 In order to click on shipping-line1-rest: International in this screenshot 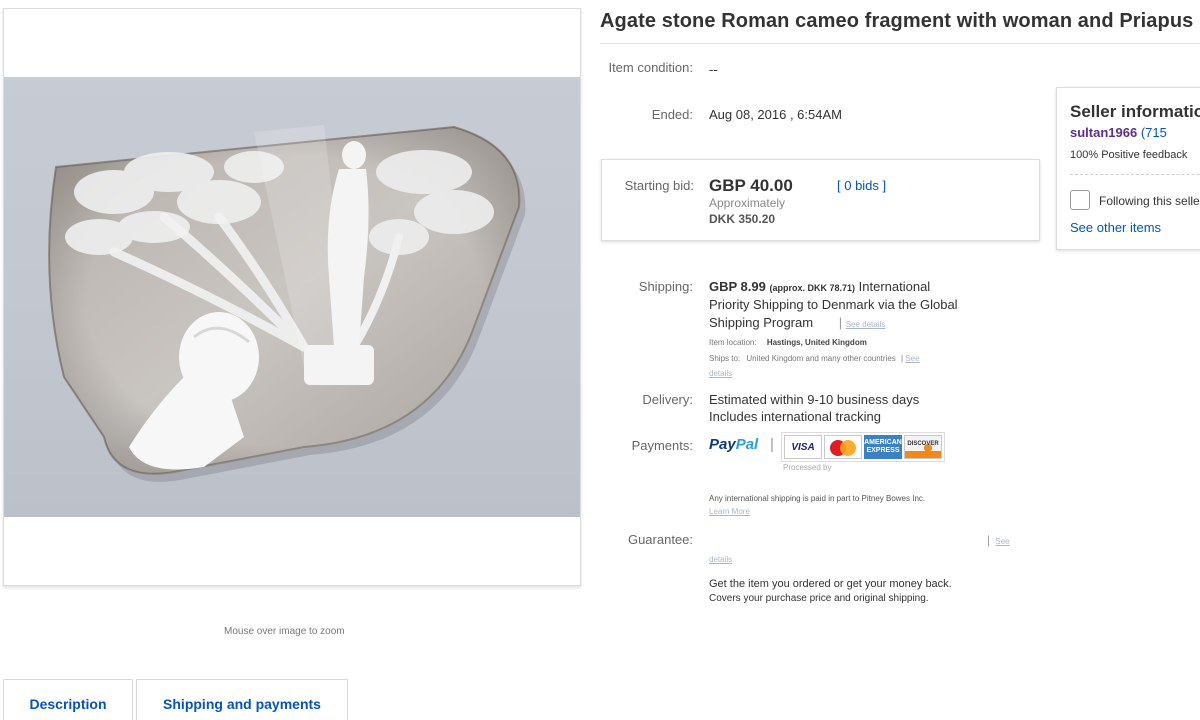, I will do `click(894, 286)`.